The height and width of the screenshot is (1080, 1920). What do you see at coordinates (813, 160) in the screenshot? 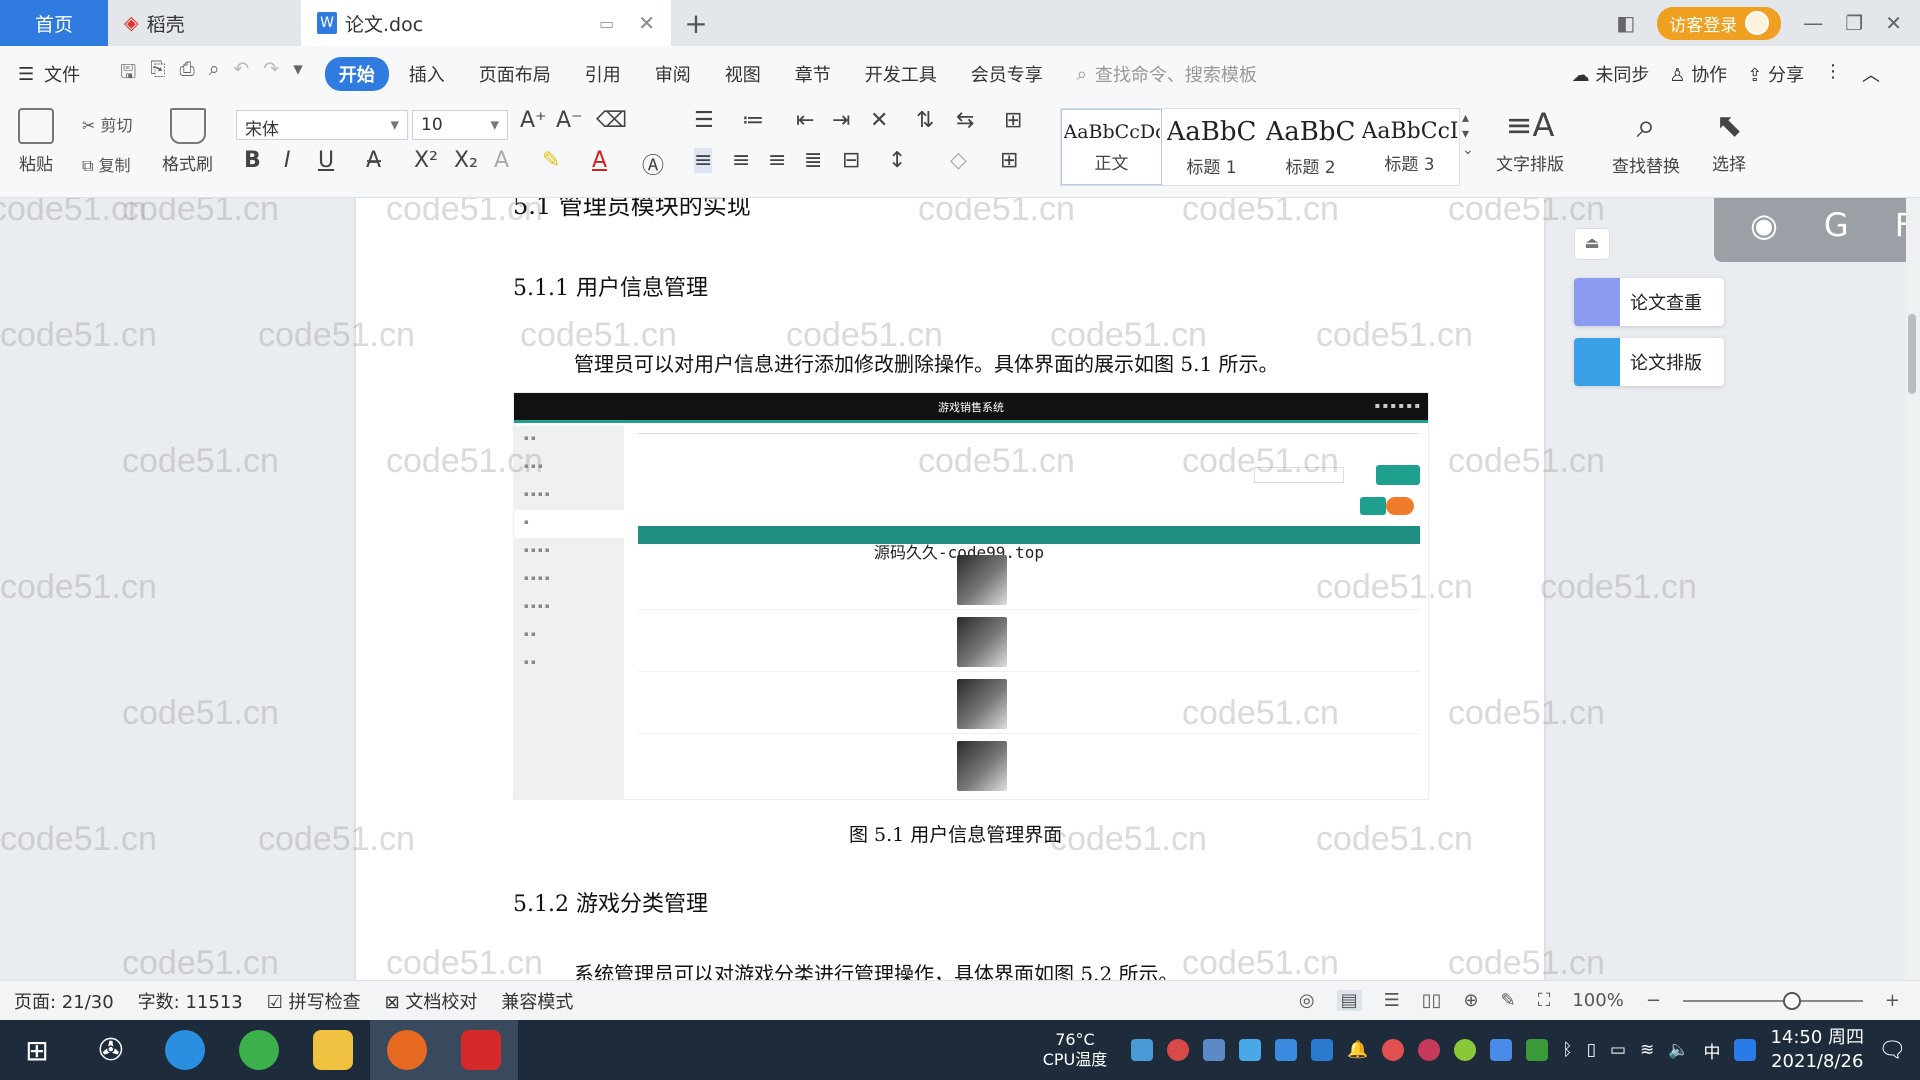
I see `justify-icon: ≣` at bounding box center [813, 160].